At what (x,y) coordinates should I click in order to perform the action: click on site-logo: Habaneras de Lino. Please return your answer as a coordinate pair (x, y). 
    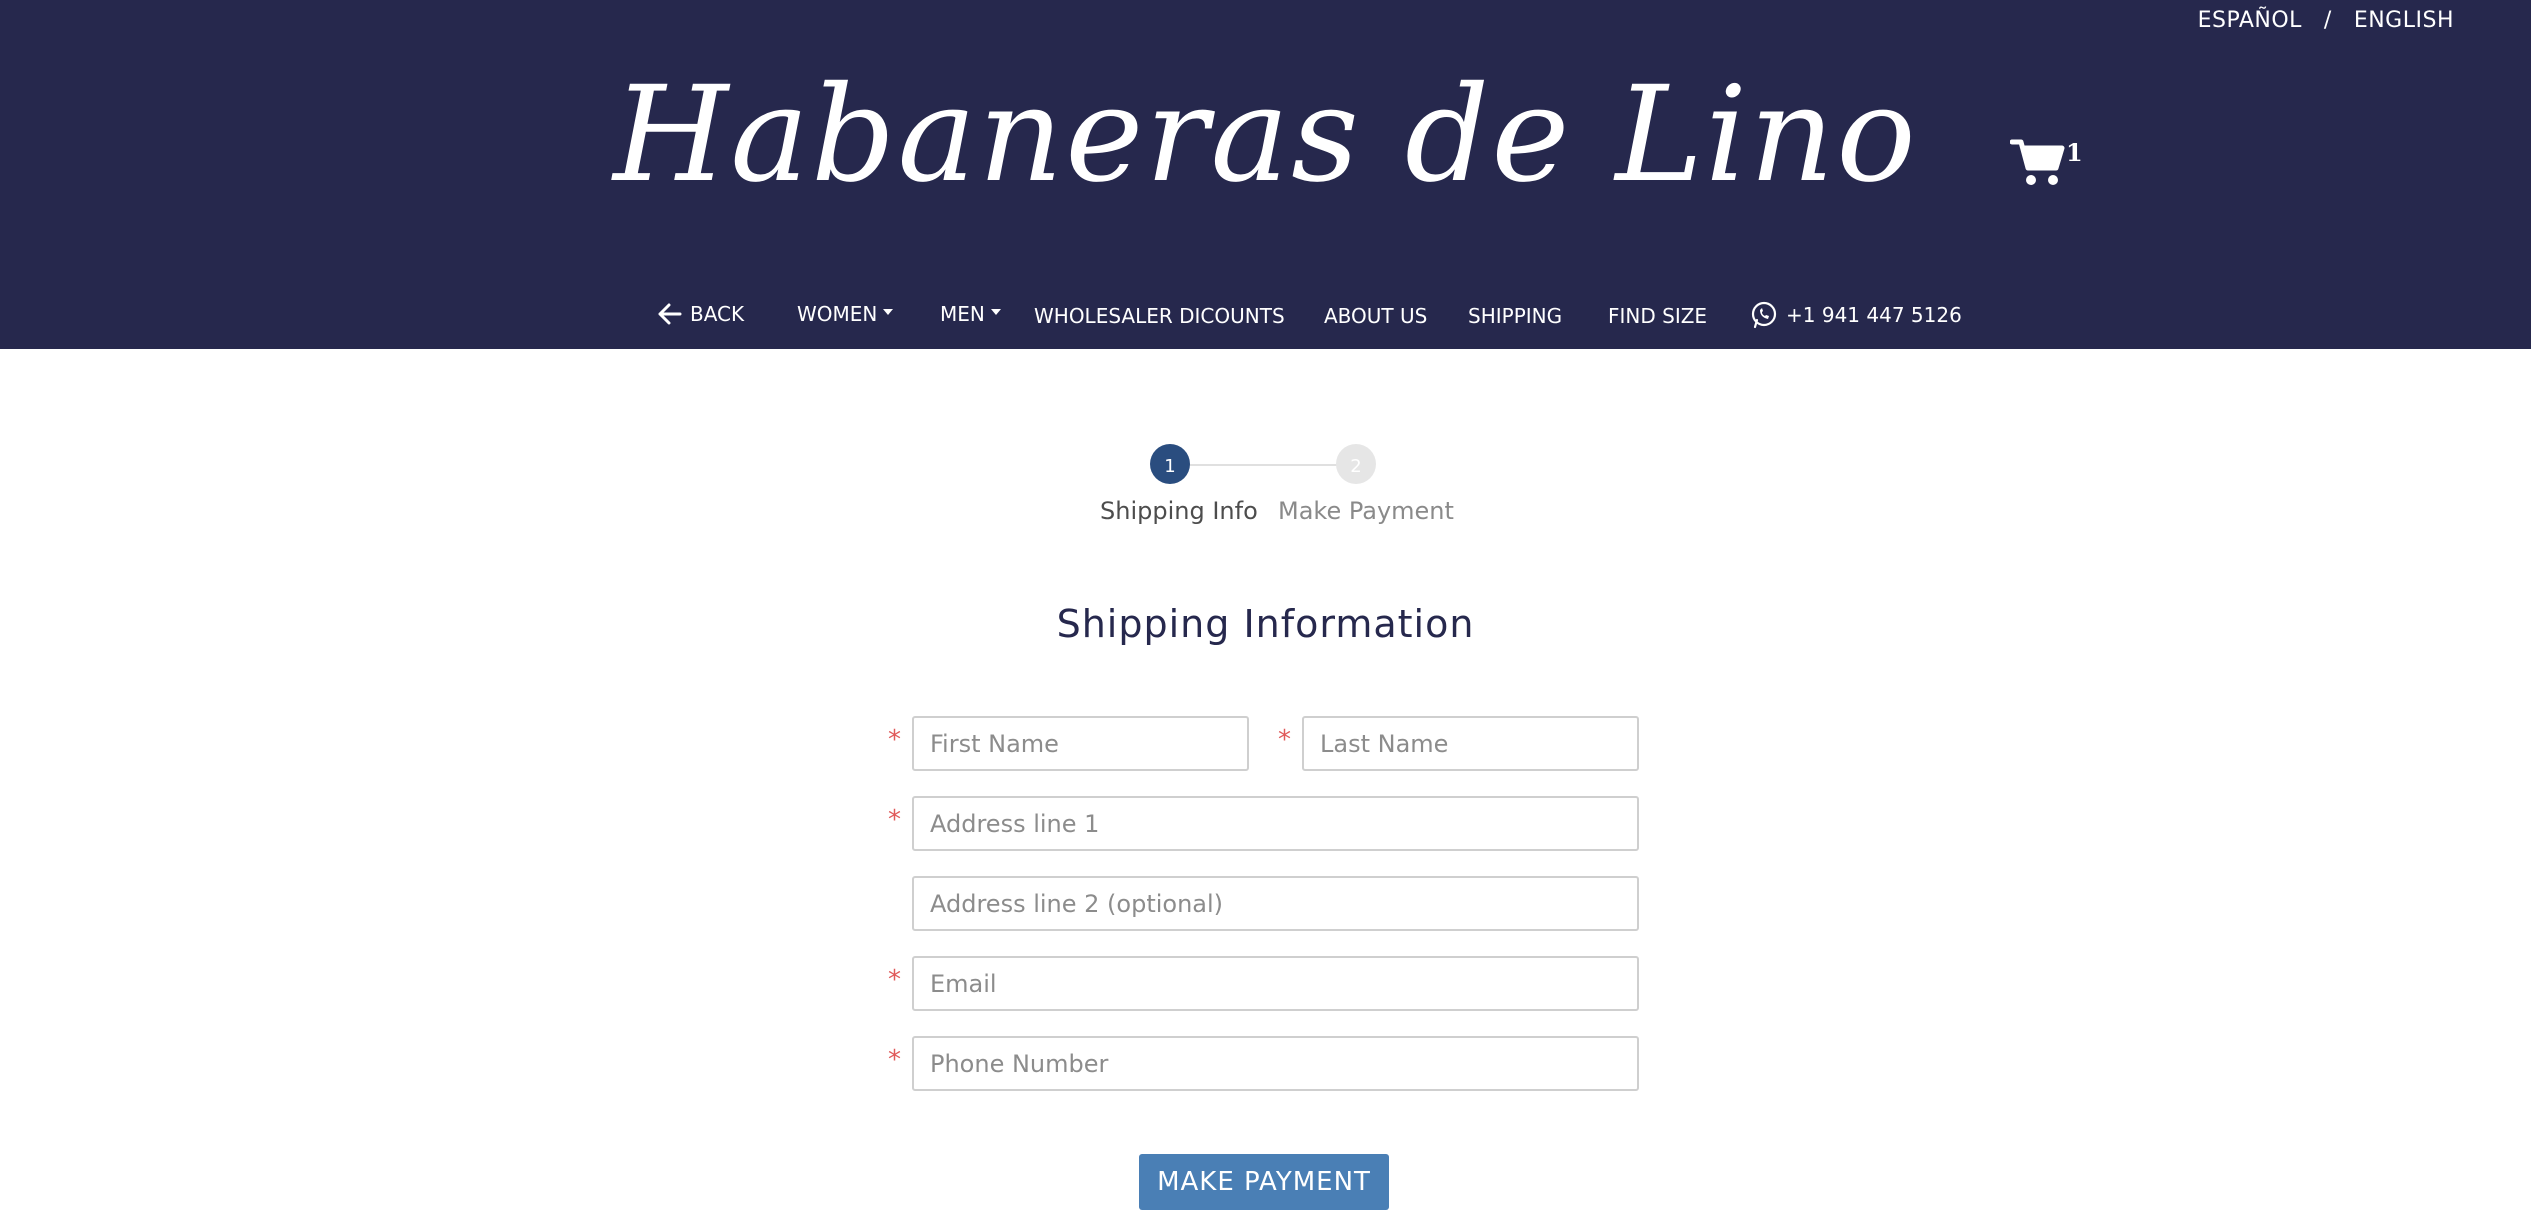
    Looking at the image, I should click on (1265, 135).